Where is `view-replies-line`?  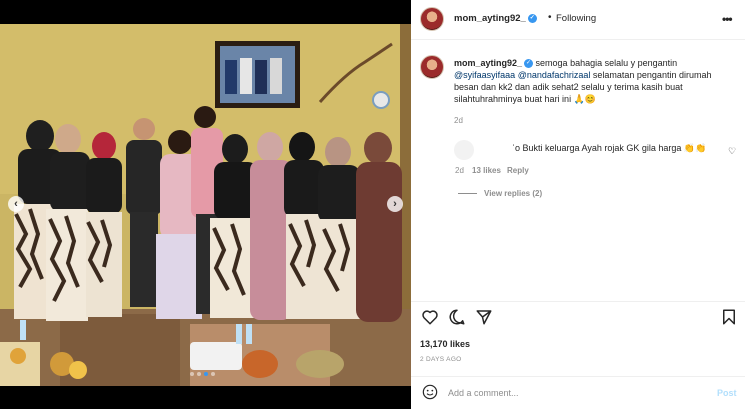
view-replies-line is located at coordinates (467, 193).